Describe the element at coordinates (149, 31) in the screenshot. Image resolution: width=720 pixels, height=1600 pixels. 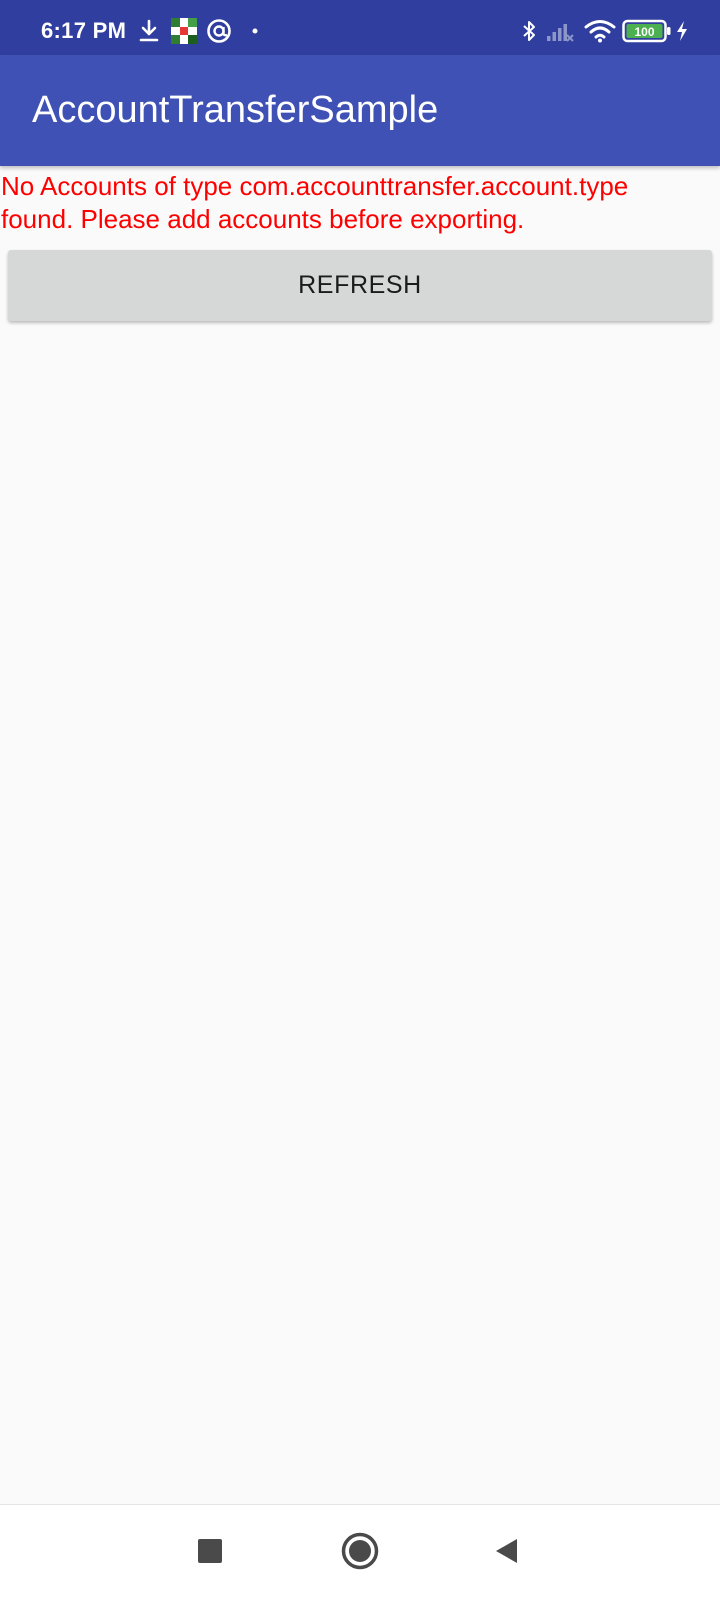
I see `download-icon` at that location.